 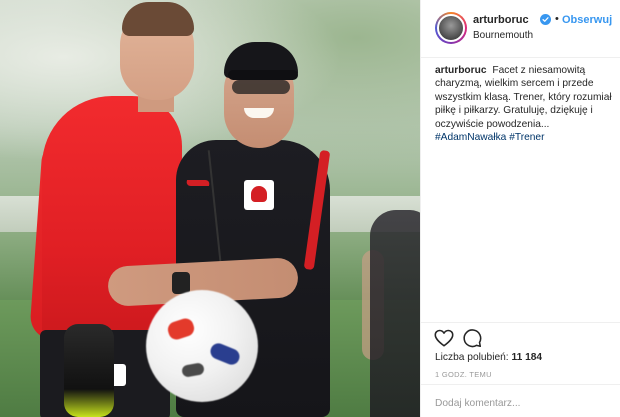 What do you see at coordinates (193, 370) in the screenshot?
I see `football-panel-dark` at bounding box center [193, 370].